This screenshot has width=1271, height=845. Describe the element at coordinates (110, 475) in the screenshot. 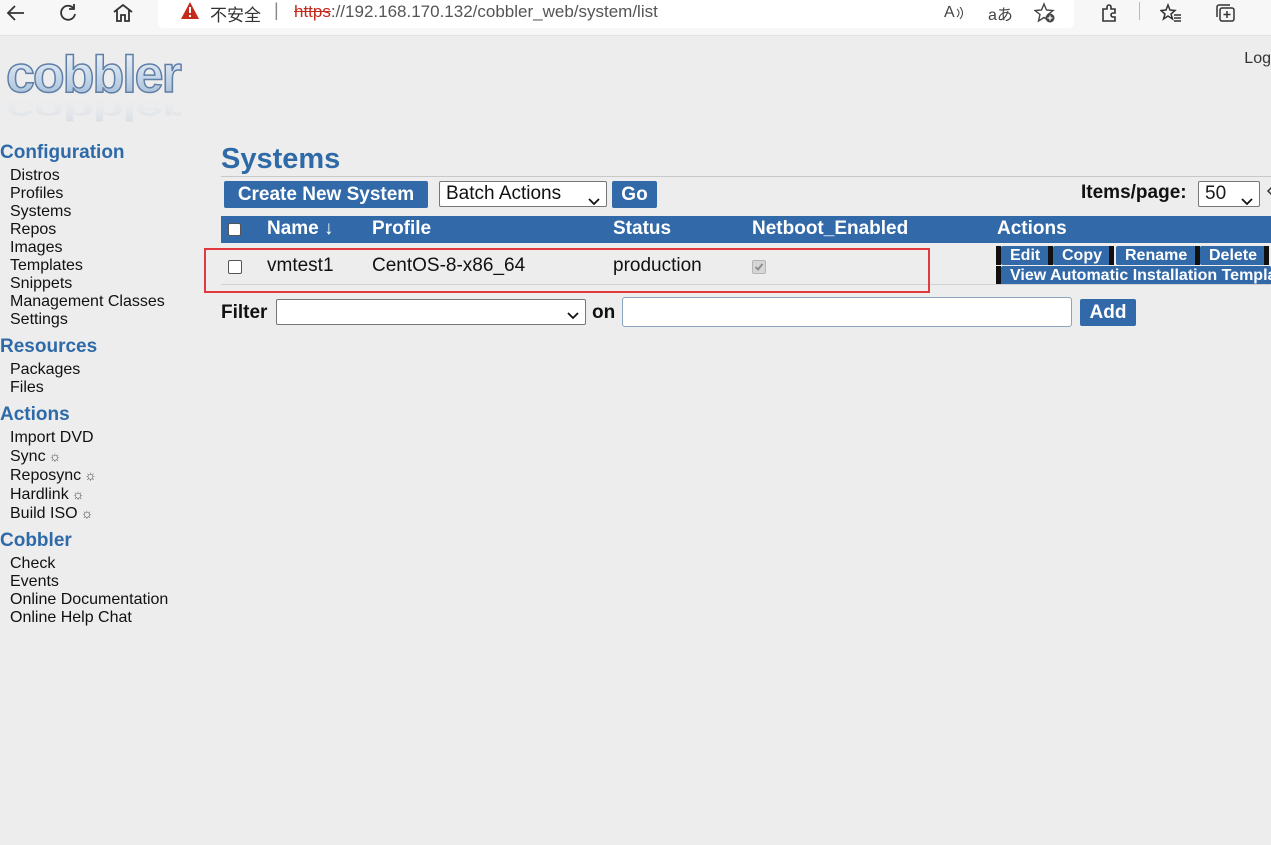

I see `sidebar-item-reposync: Reposync ☼` at that location.